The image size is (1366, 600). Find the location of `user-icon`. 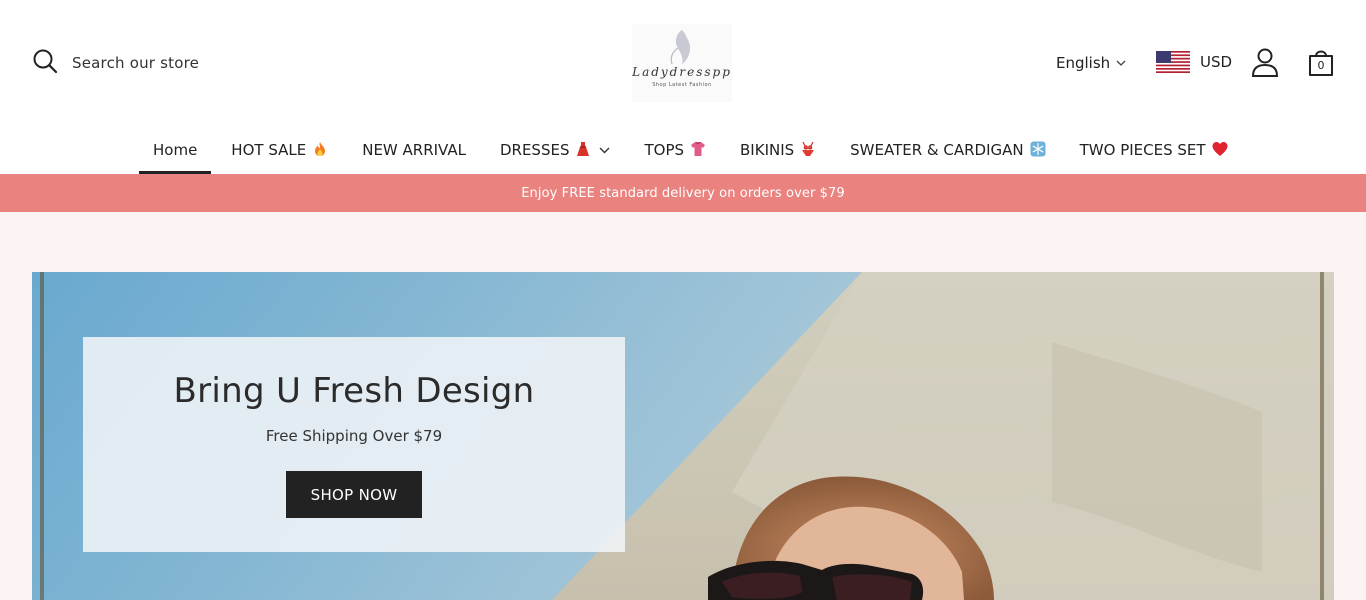

user-icon is located at coordinates (1265, 62).